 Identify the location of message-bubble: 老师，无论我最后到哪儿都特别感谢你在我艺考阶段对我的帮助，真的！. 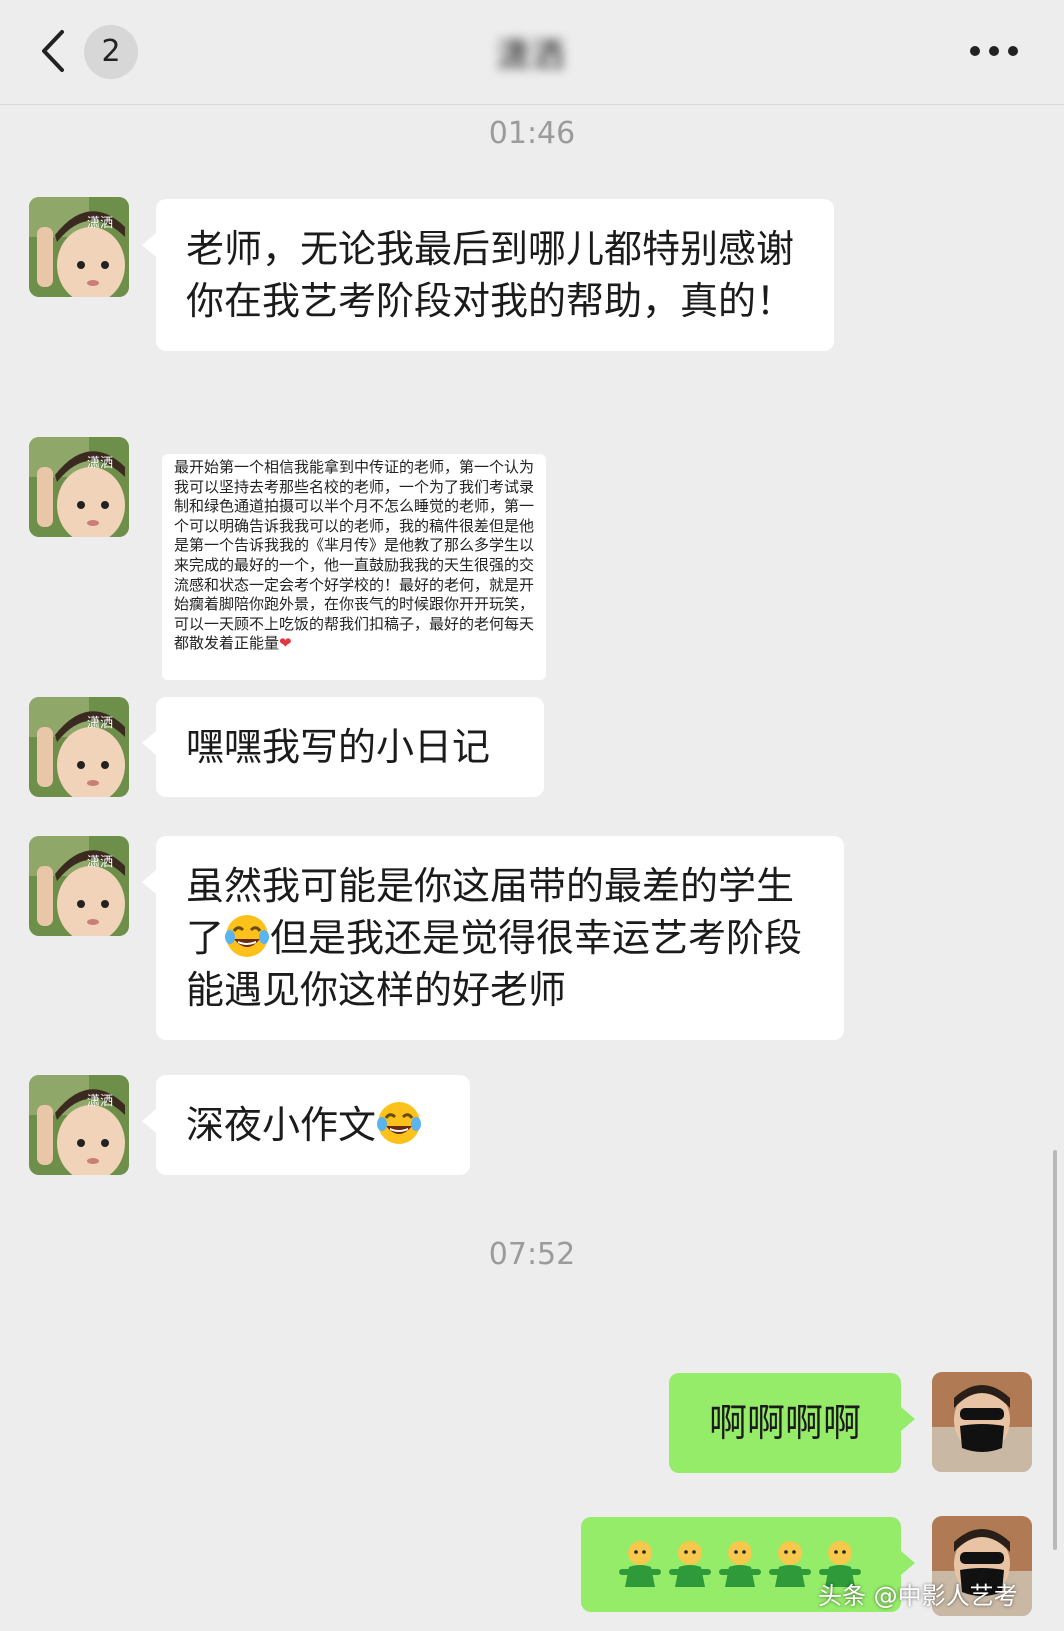
(488, 275).